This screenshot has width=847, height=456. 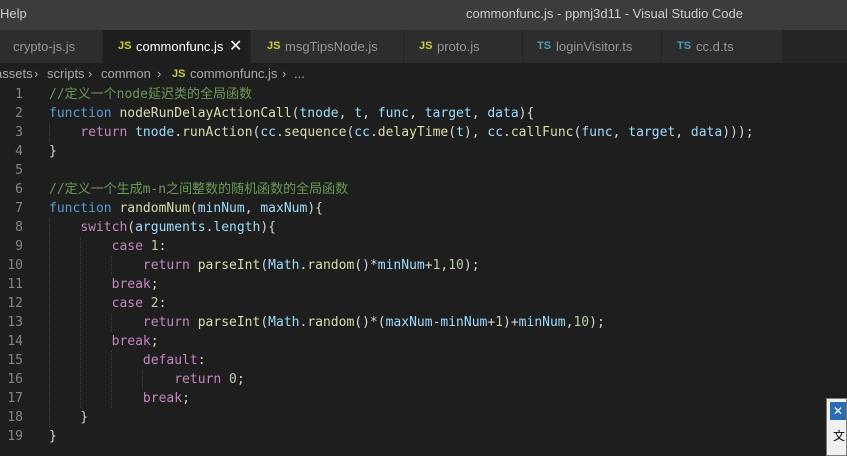 I want to click on code-line: 15 default:, so click(x=423, y=360).